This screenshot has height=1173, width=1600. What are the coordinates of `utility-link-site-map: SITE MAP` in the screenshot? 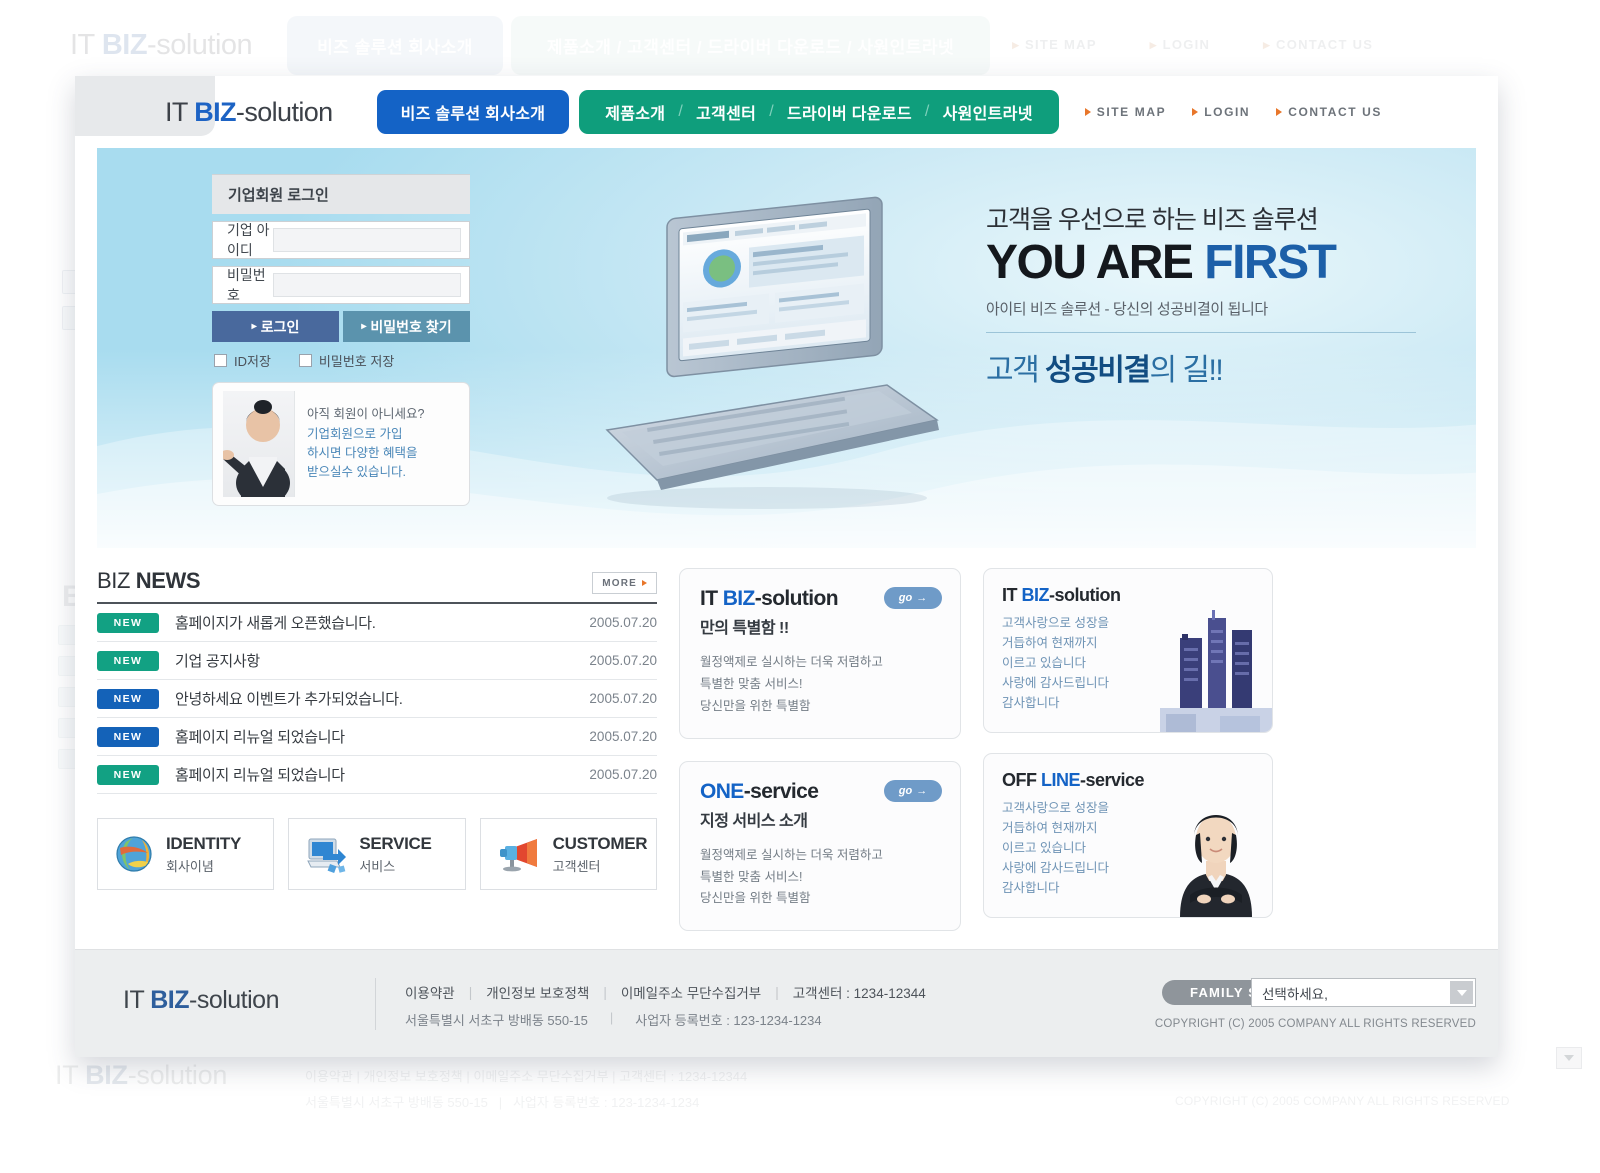 It's located at (1125, 112).